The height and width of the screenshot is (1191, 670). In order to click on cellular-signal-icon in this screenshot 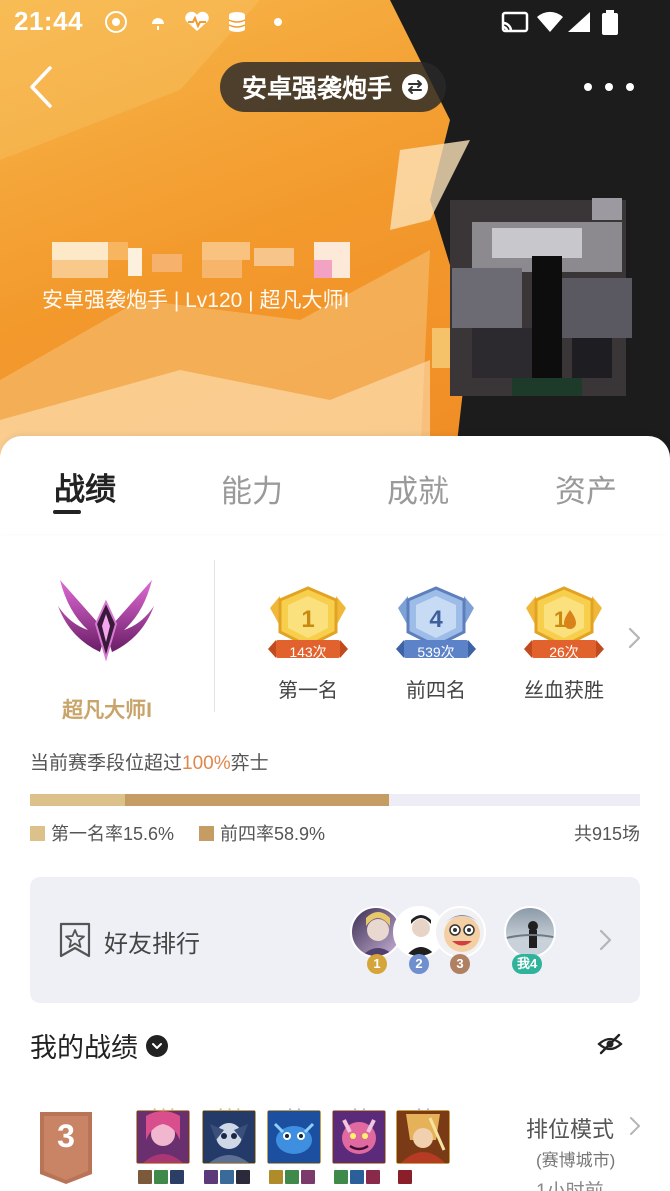, I will do `click(579, 22)`.